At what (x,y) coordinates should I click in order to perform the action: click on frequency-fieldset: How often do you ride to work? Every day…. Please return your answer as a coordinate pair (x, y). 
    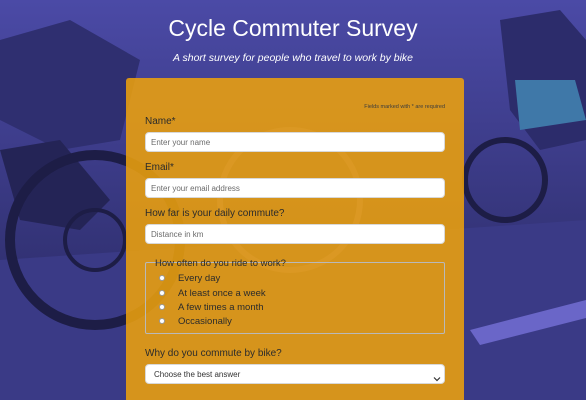
    Looking at the image, I should click on (295, 296).